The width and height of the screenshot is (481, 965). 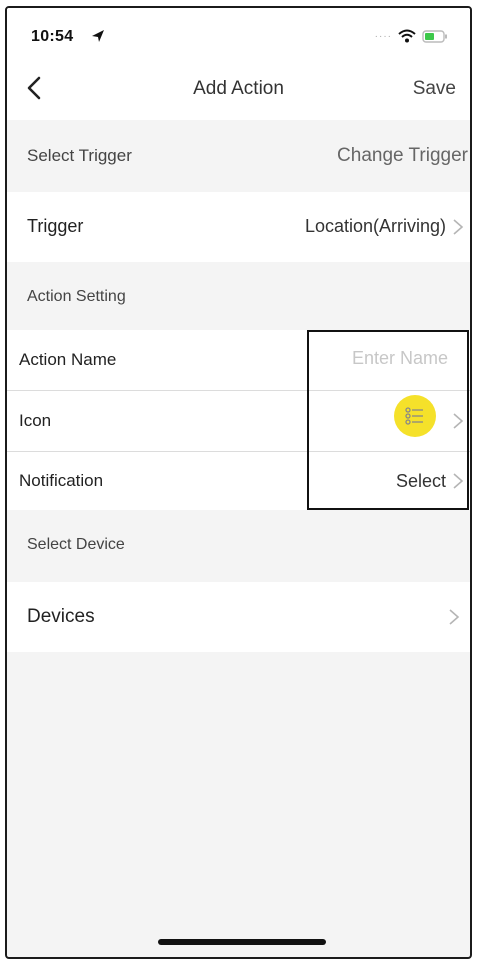 What do you see at coordinates (402, 156) in the screenshot?
I see `change-trigger-button: Change Trigger` at bounding box center [402, 156].